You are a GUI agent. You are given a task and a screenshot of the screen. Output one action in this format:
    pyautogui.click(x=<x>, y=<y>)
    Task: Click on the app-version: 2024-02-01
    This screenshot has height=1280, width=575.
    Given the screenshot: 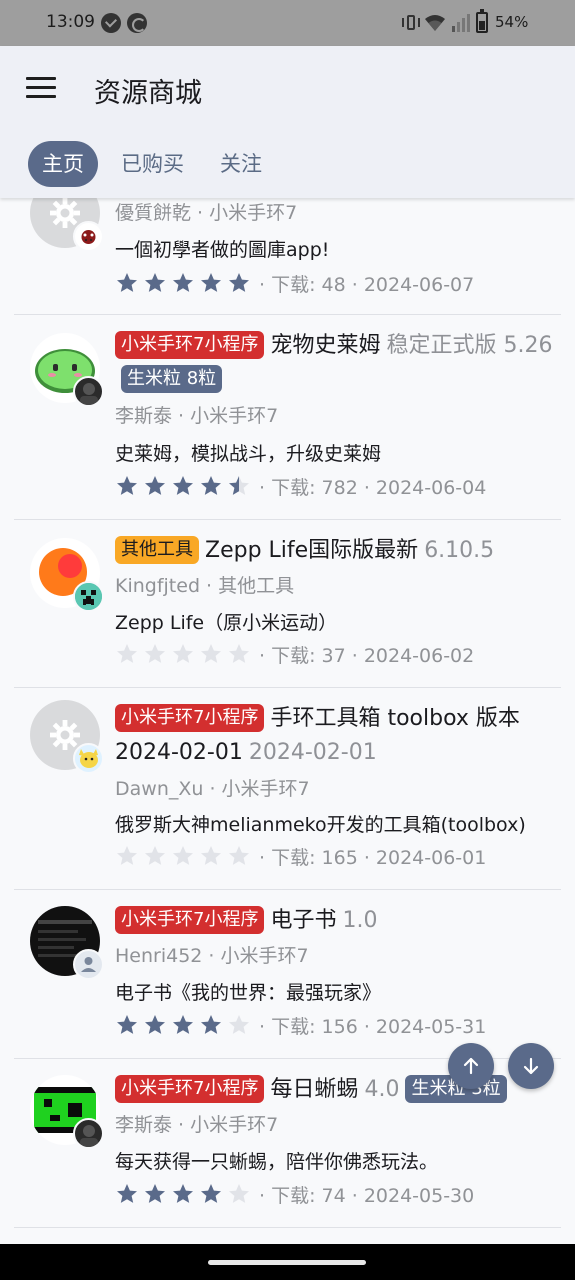 What is the action you would take?
    pyautogui.click(x=312, y=752)
    